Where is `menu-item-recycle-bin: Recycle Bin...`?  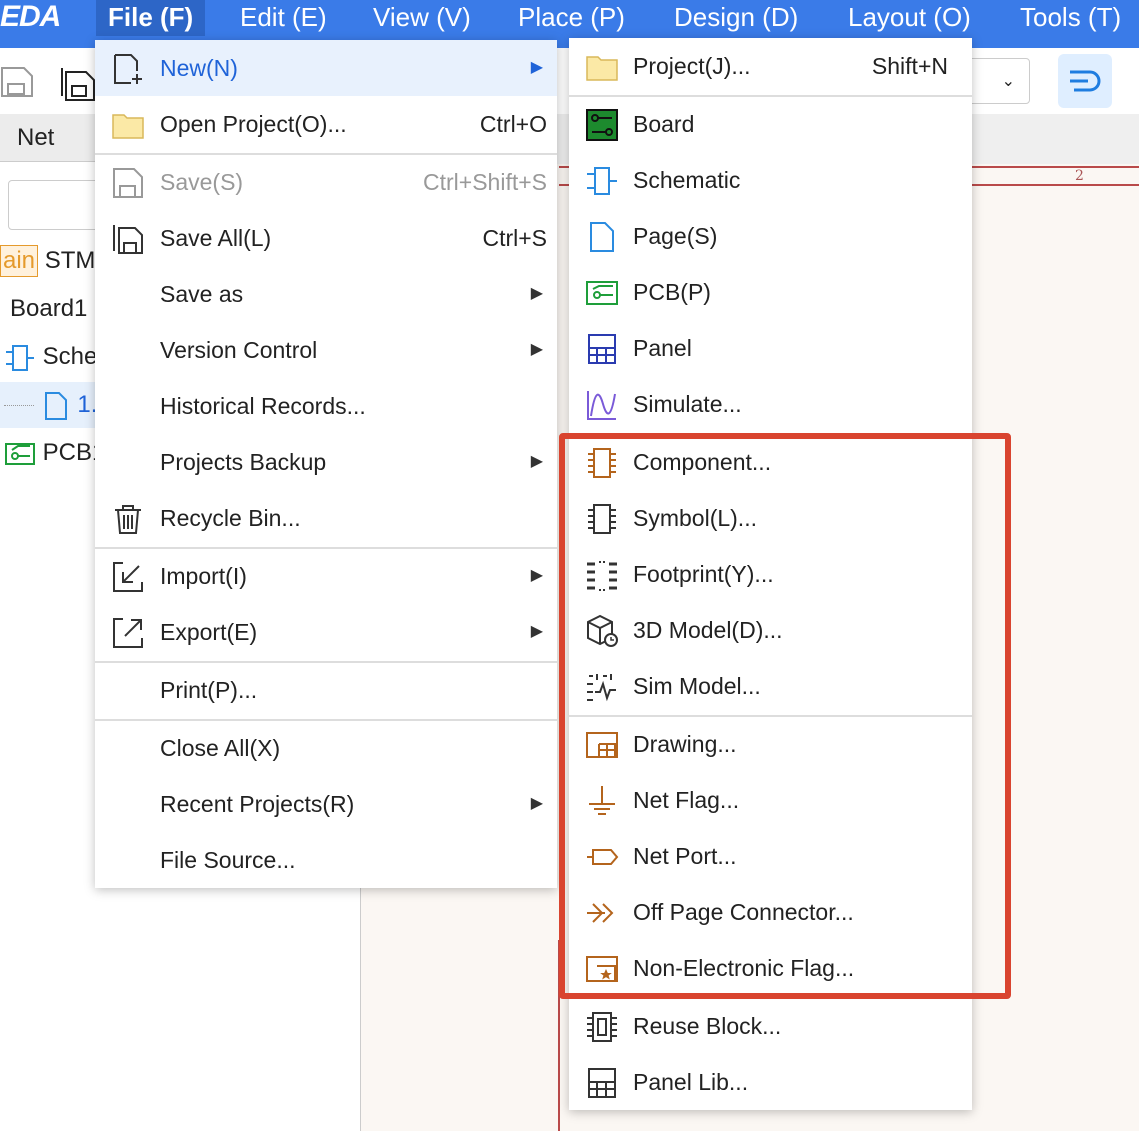 menu-item-recycle-bin: Recycle Bin... is located at coordinates (326, 518).